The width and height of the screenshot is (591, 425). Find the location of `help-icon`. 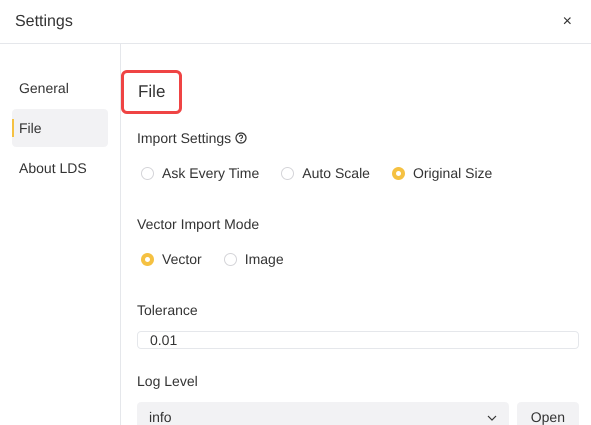

help-icon is located at coordinates (241, 138).